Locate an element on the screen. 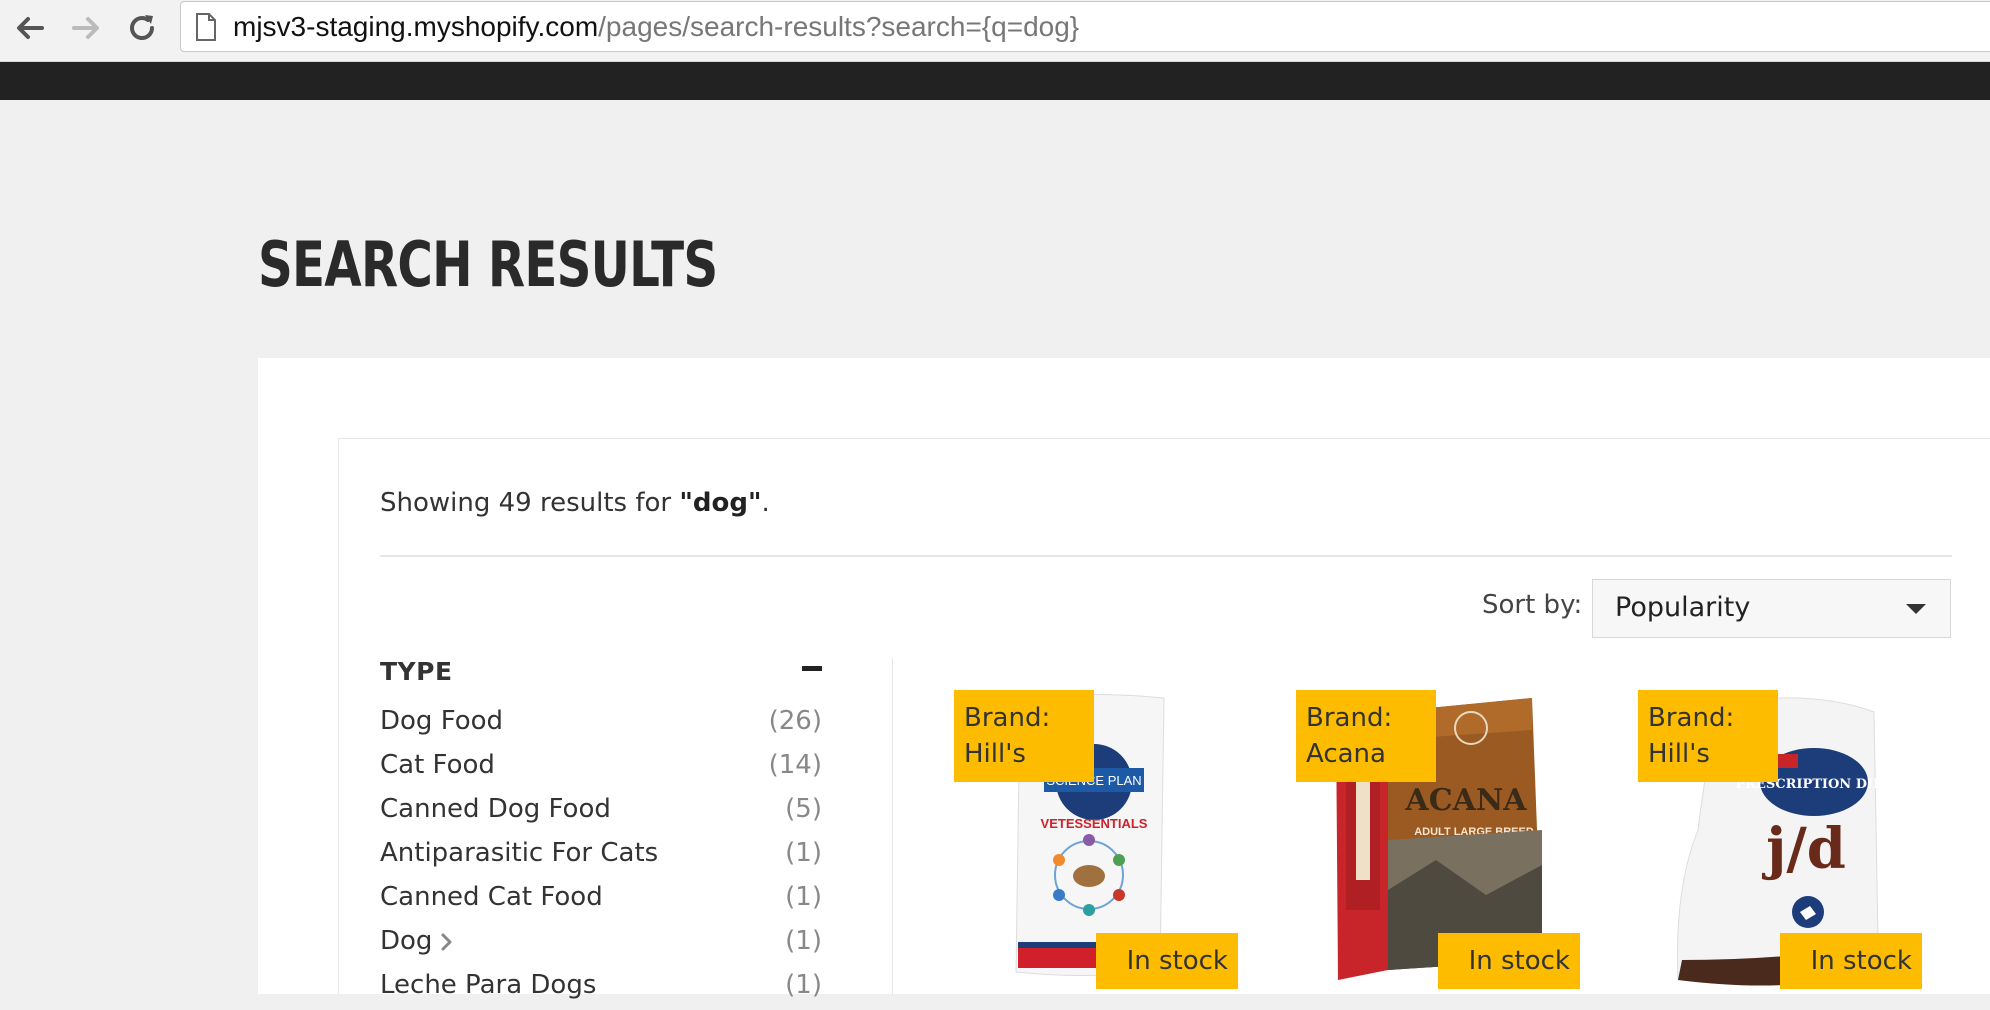  page-title: SEARCH RESULTS is located at coordinates (488, 264).